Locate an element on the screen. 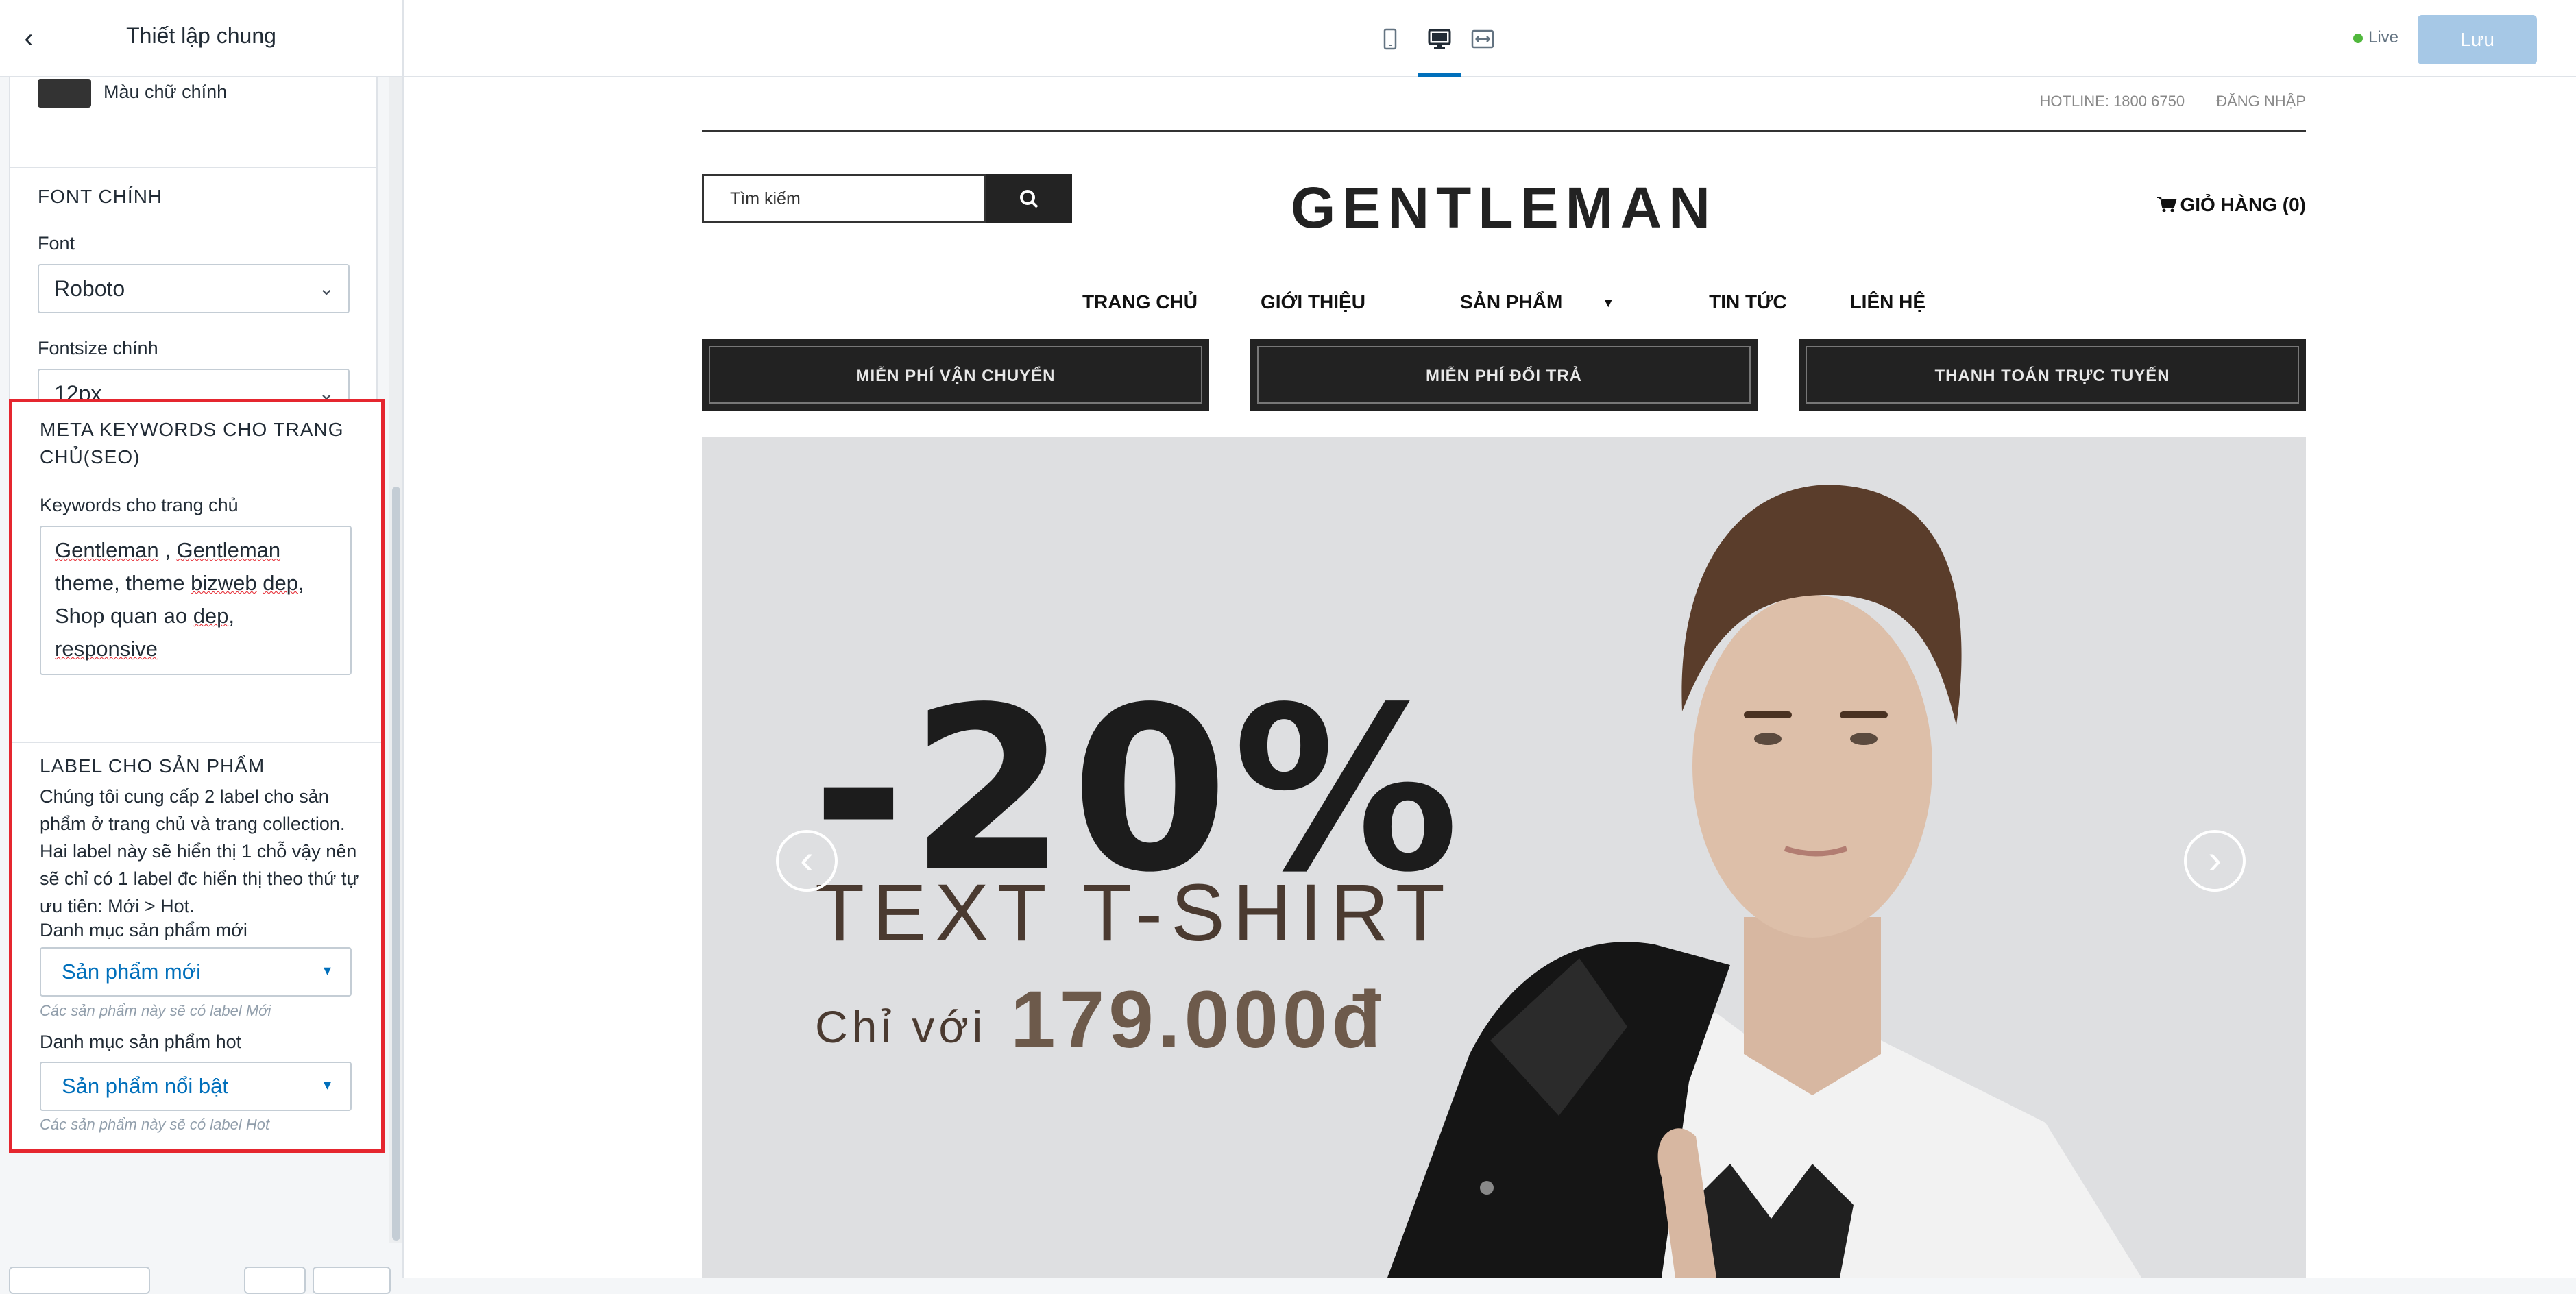 The image size is (2576, 1294). cart-link: GIỎ HÀNG (0) is located at coordinates (2231, 205).